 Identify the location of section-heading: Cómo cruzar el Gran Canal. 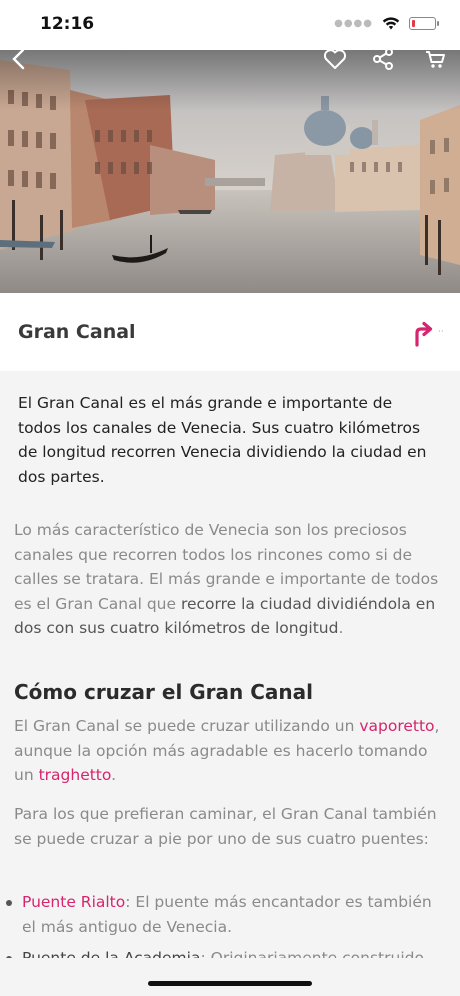
(164, 692).